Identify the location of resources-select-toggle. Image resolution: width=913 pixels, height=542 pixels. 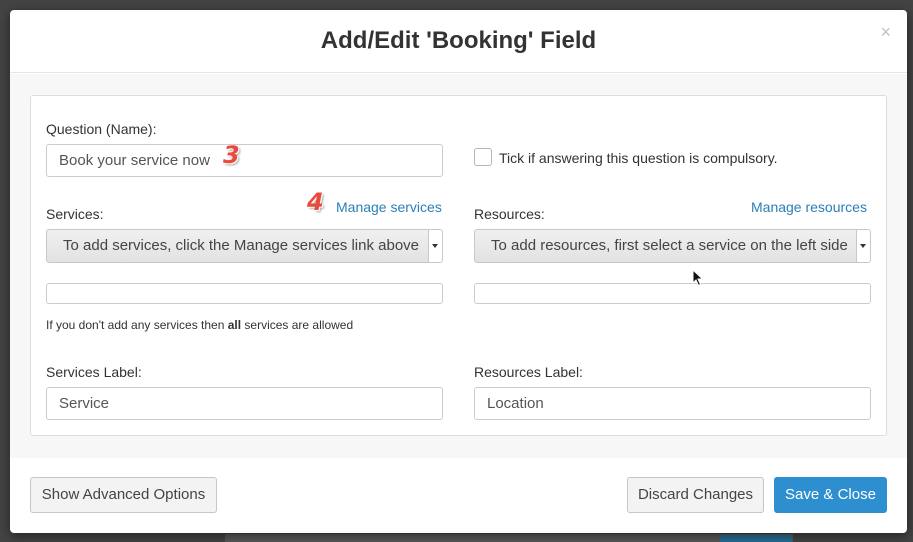
(863, 246).